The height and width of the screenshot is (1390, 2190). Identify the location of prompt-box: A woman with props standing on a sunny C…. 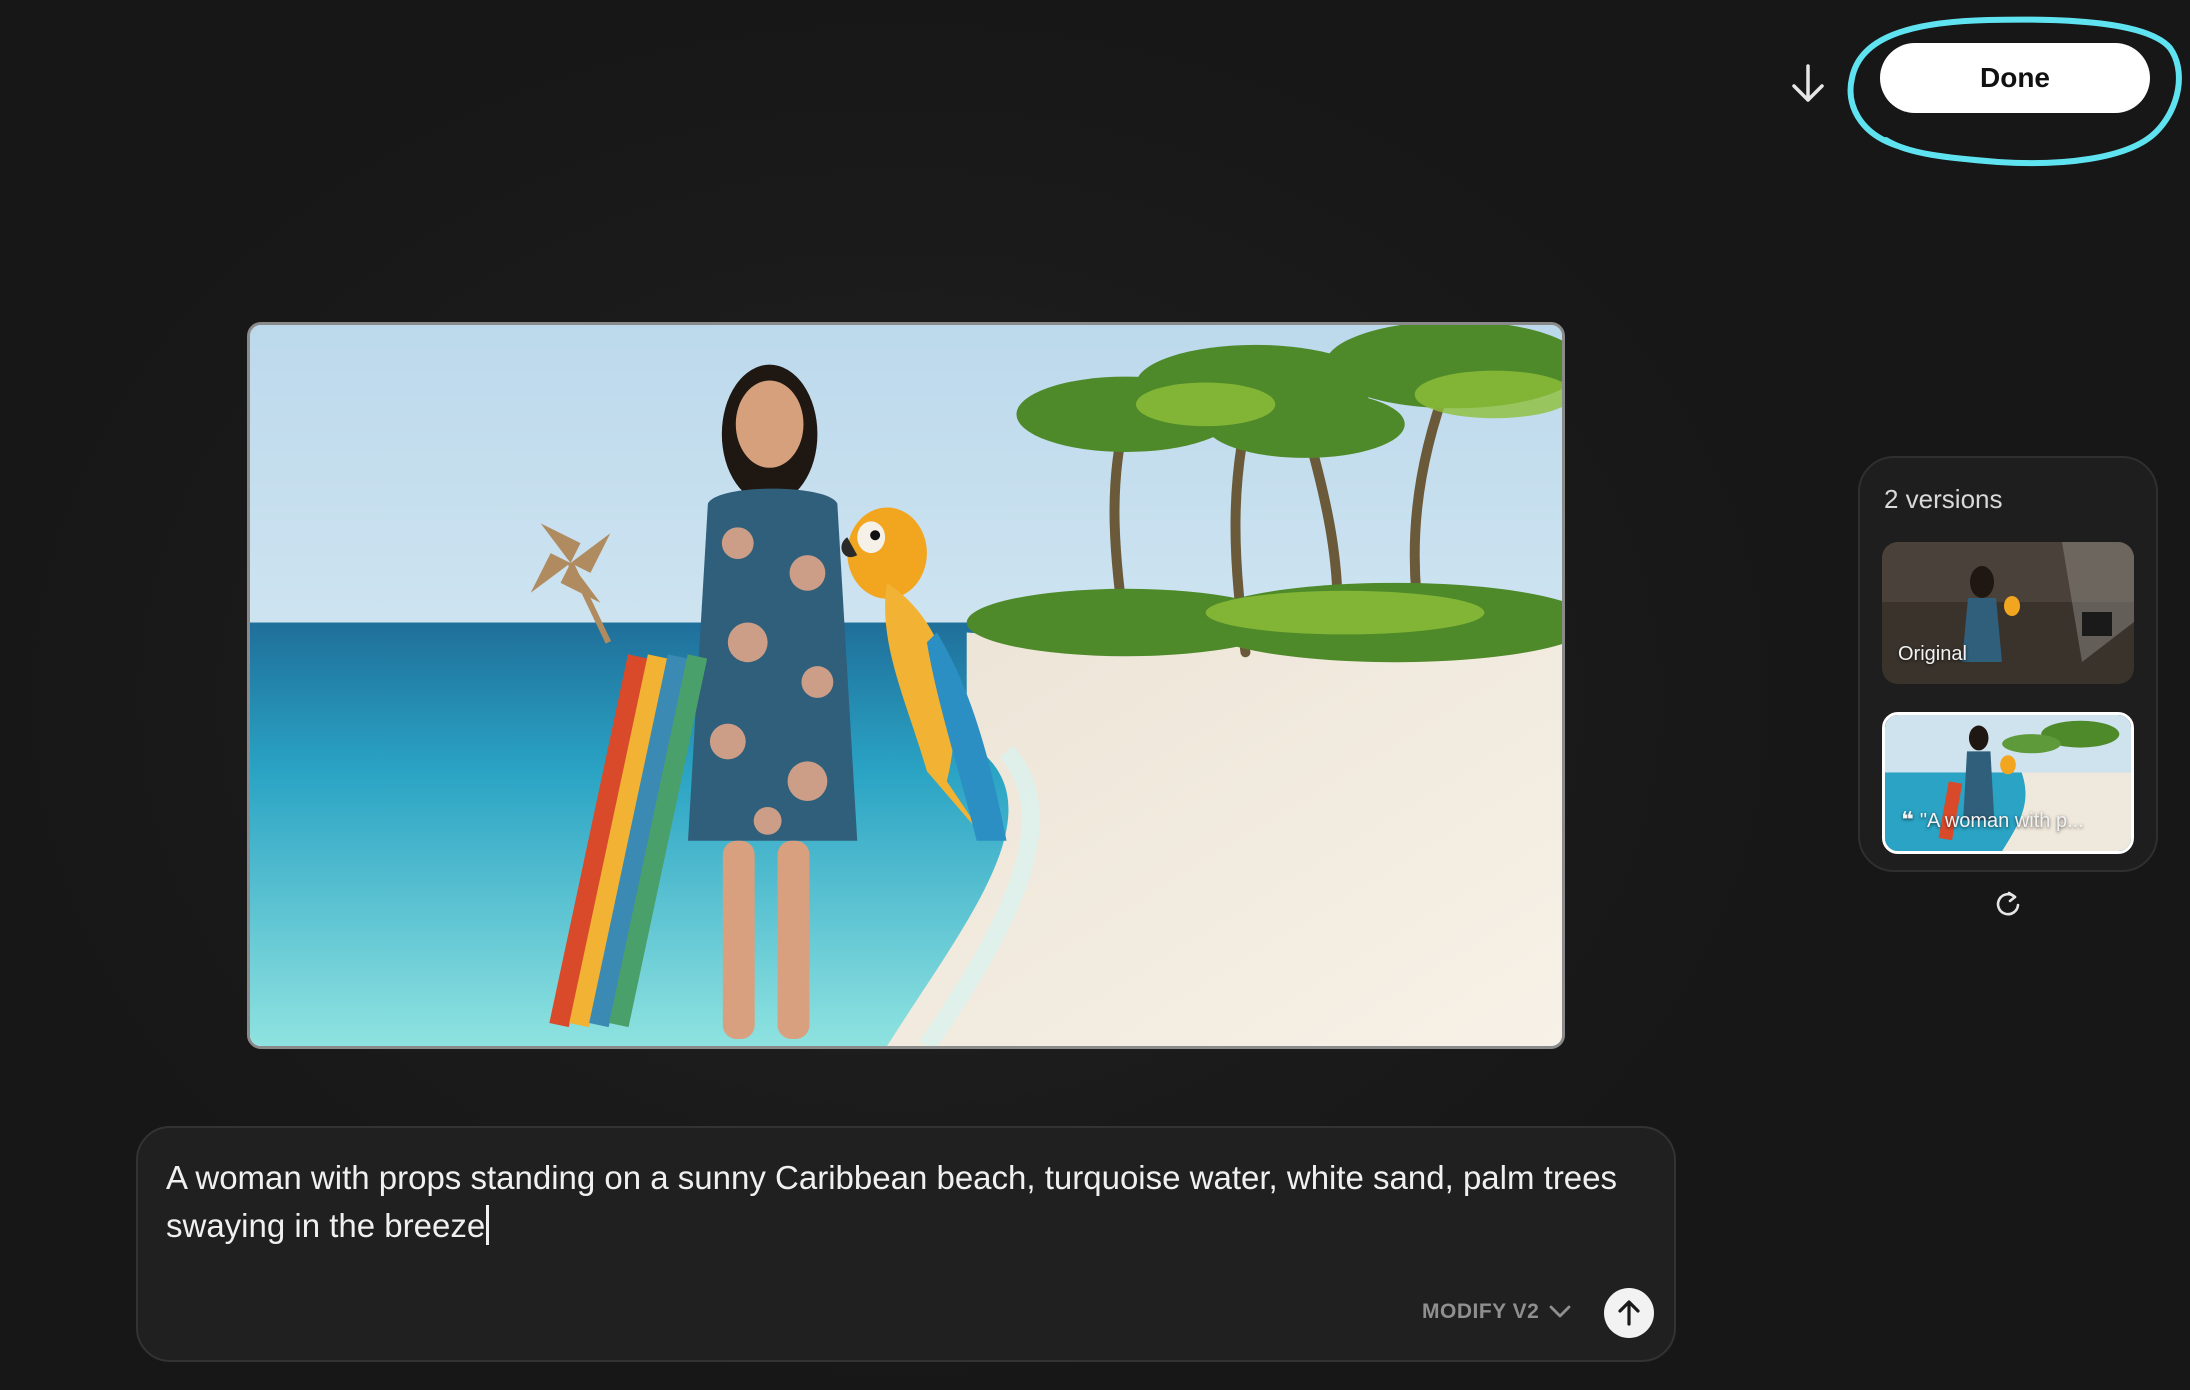
(906, 1244).